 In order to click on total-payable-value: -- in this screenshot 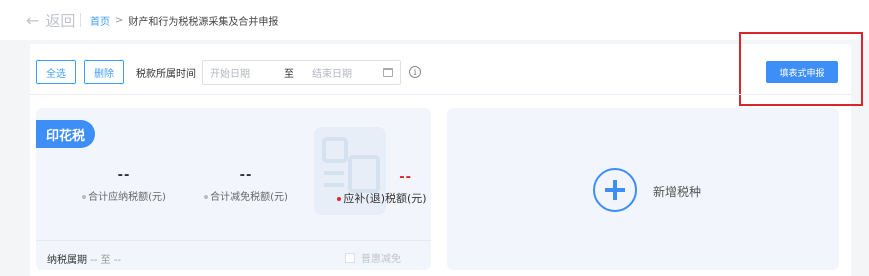, I will do `click(124, 175)`.